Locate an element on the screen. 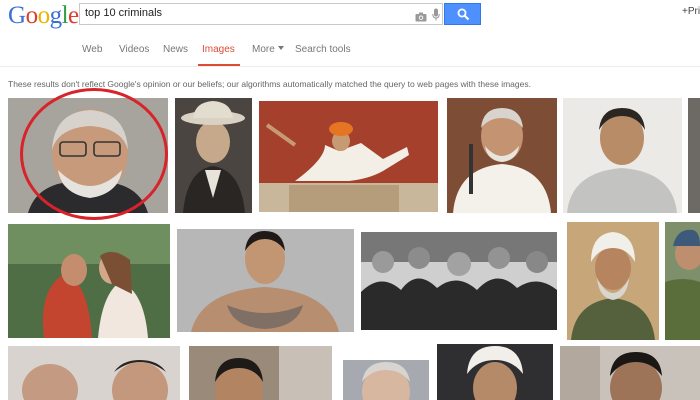 The image size is (700, 400). search-box is located at coordinates (261, 14).